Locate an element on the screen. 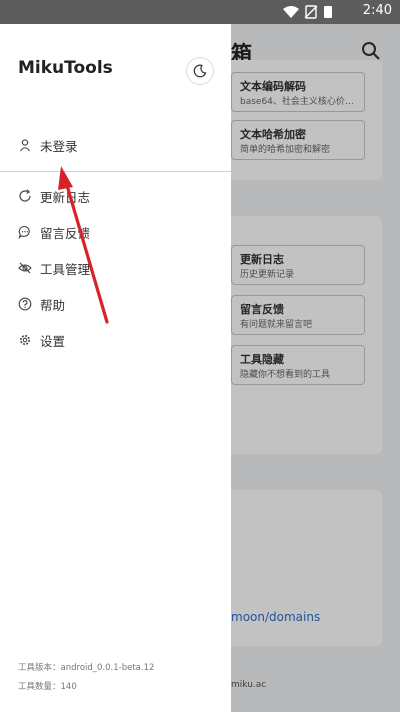 The image size is (400, 712). version-info: 工具版本：android_0.0.1-beta.12 is located at coordinates (86, 667).